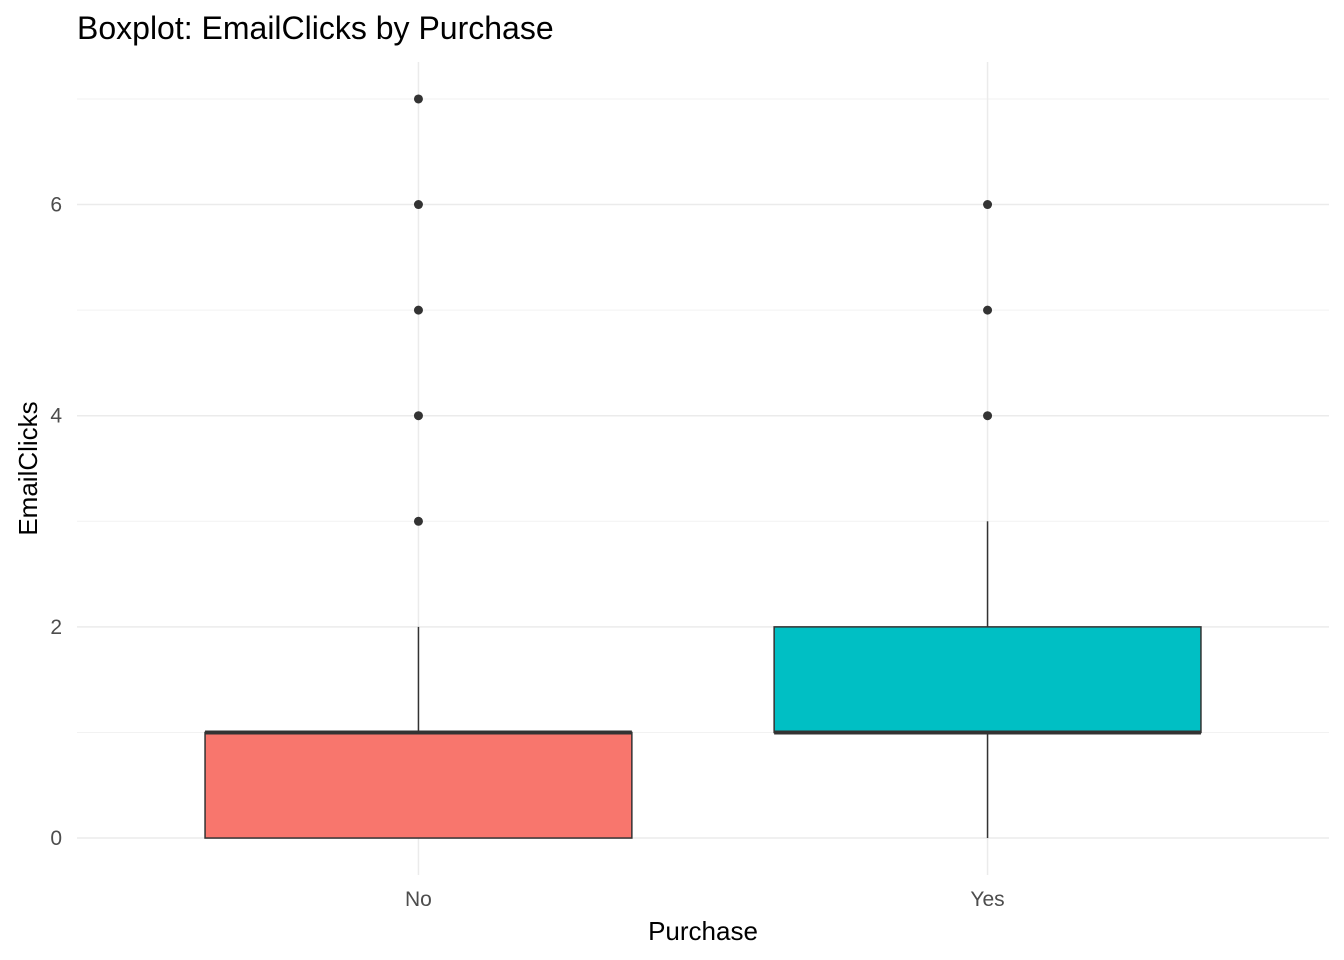  What do you see at coordinates (703, 931) in the screenshot?
I see `x-axis-label: Purchase` at bounding box center [703, 931].